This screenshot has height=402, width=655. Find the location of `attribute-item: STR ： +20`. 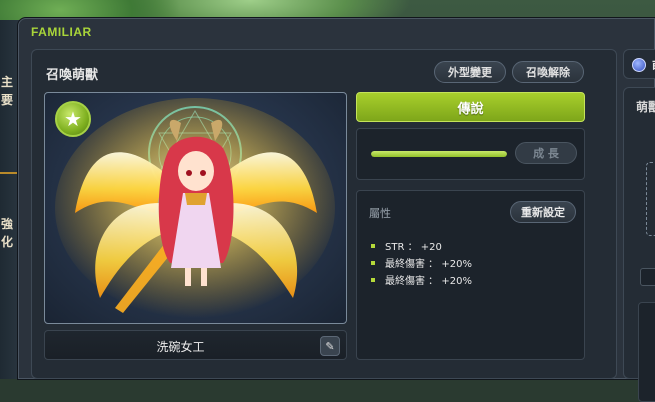

attribute-item: STR ： +20 is located at coordinates (421, 245).